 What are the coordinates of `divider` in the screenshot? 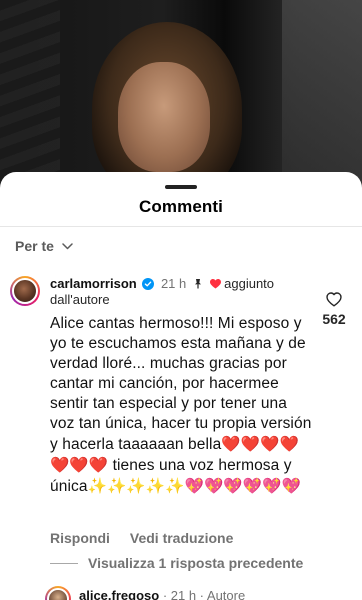 It's located at (181, 226).